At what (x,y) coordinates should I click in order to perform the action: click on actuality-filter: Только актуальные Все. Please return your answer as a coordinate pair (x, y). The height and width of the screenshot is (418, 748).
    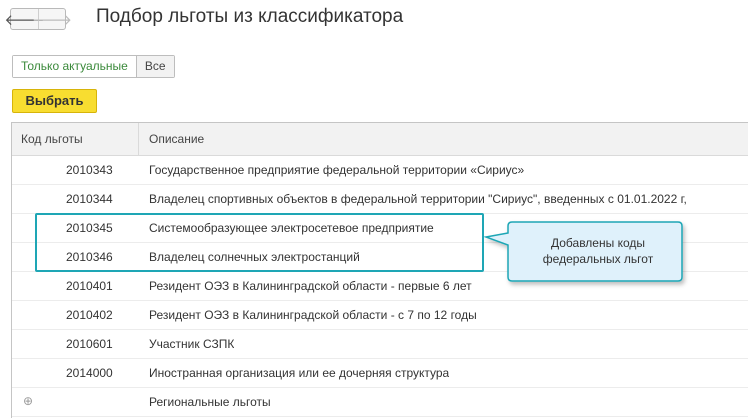
    Looking at the image, I should click on (93, 66).